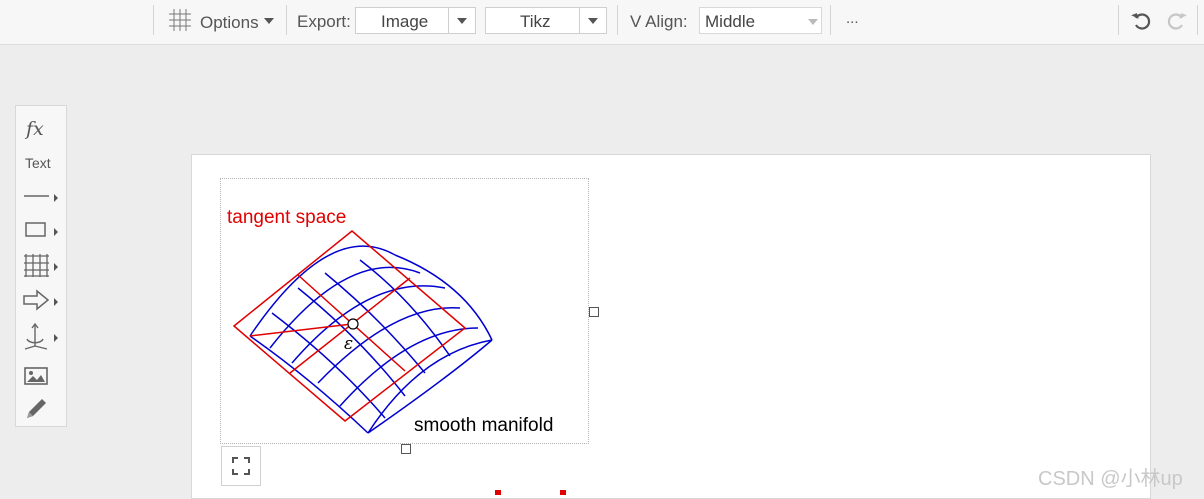 This screenshot has height=499, width=1204. What do you see at coordinates (1176, 21) in the screenshot?
I see `redo-icon` at bounding box center [1176, 21].